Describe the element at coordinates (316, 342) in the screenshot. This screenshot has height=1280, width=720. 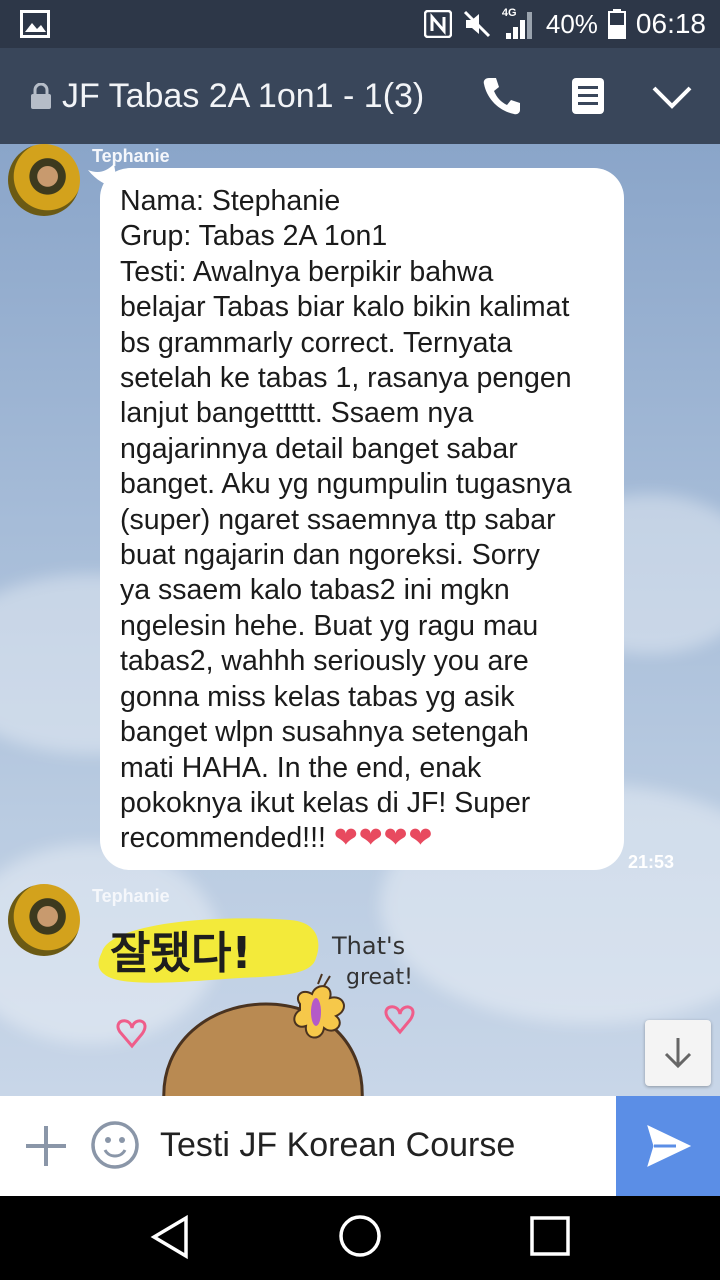
I see `message-line: bs grammarly correct. Ternyata` at that location.